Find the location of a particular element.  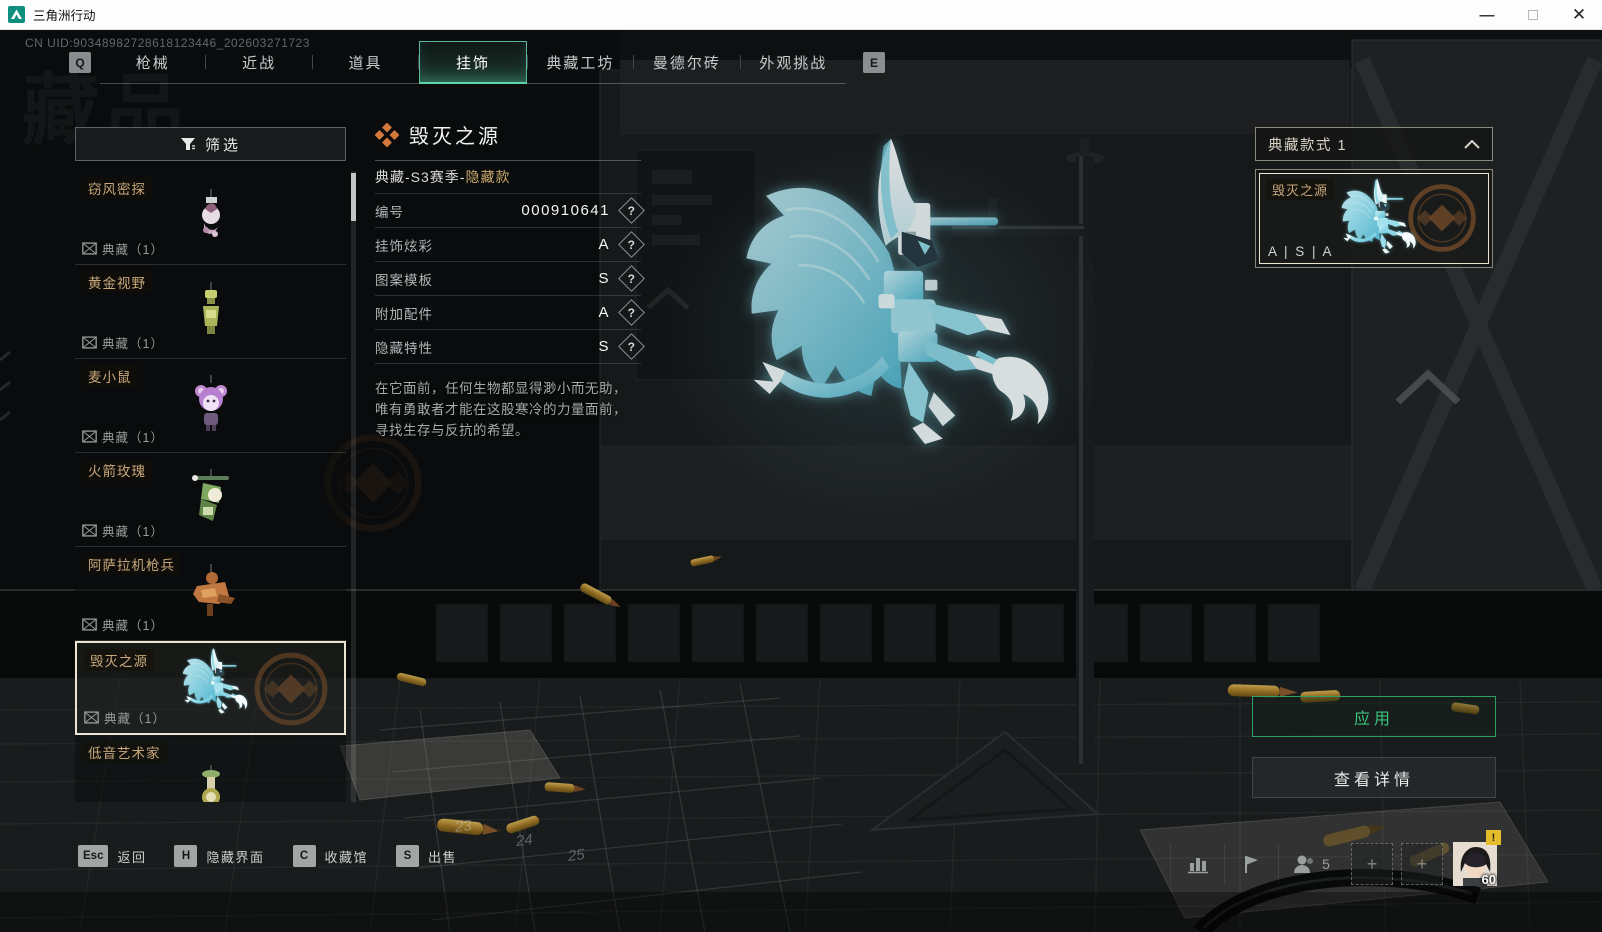

tab-charms: 挂饰 is located at coordinates (473, 62).